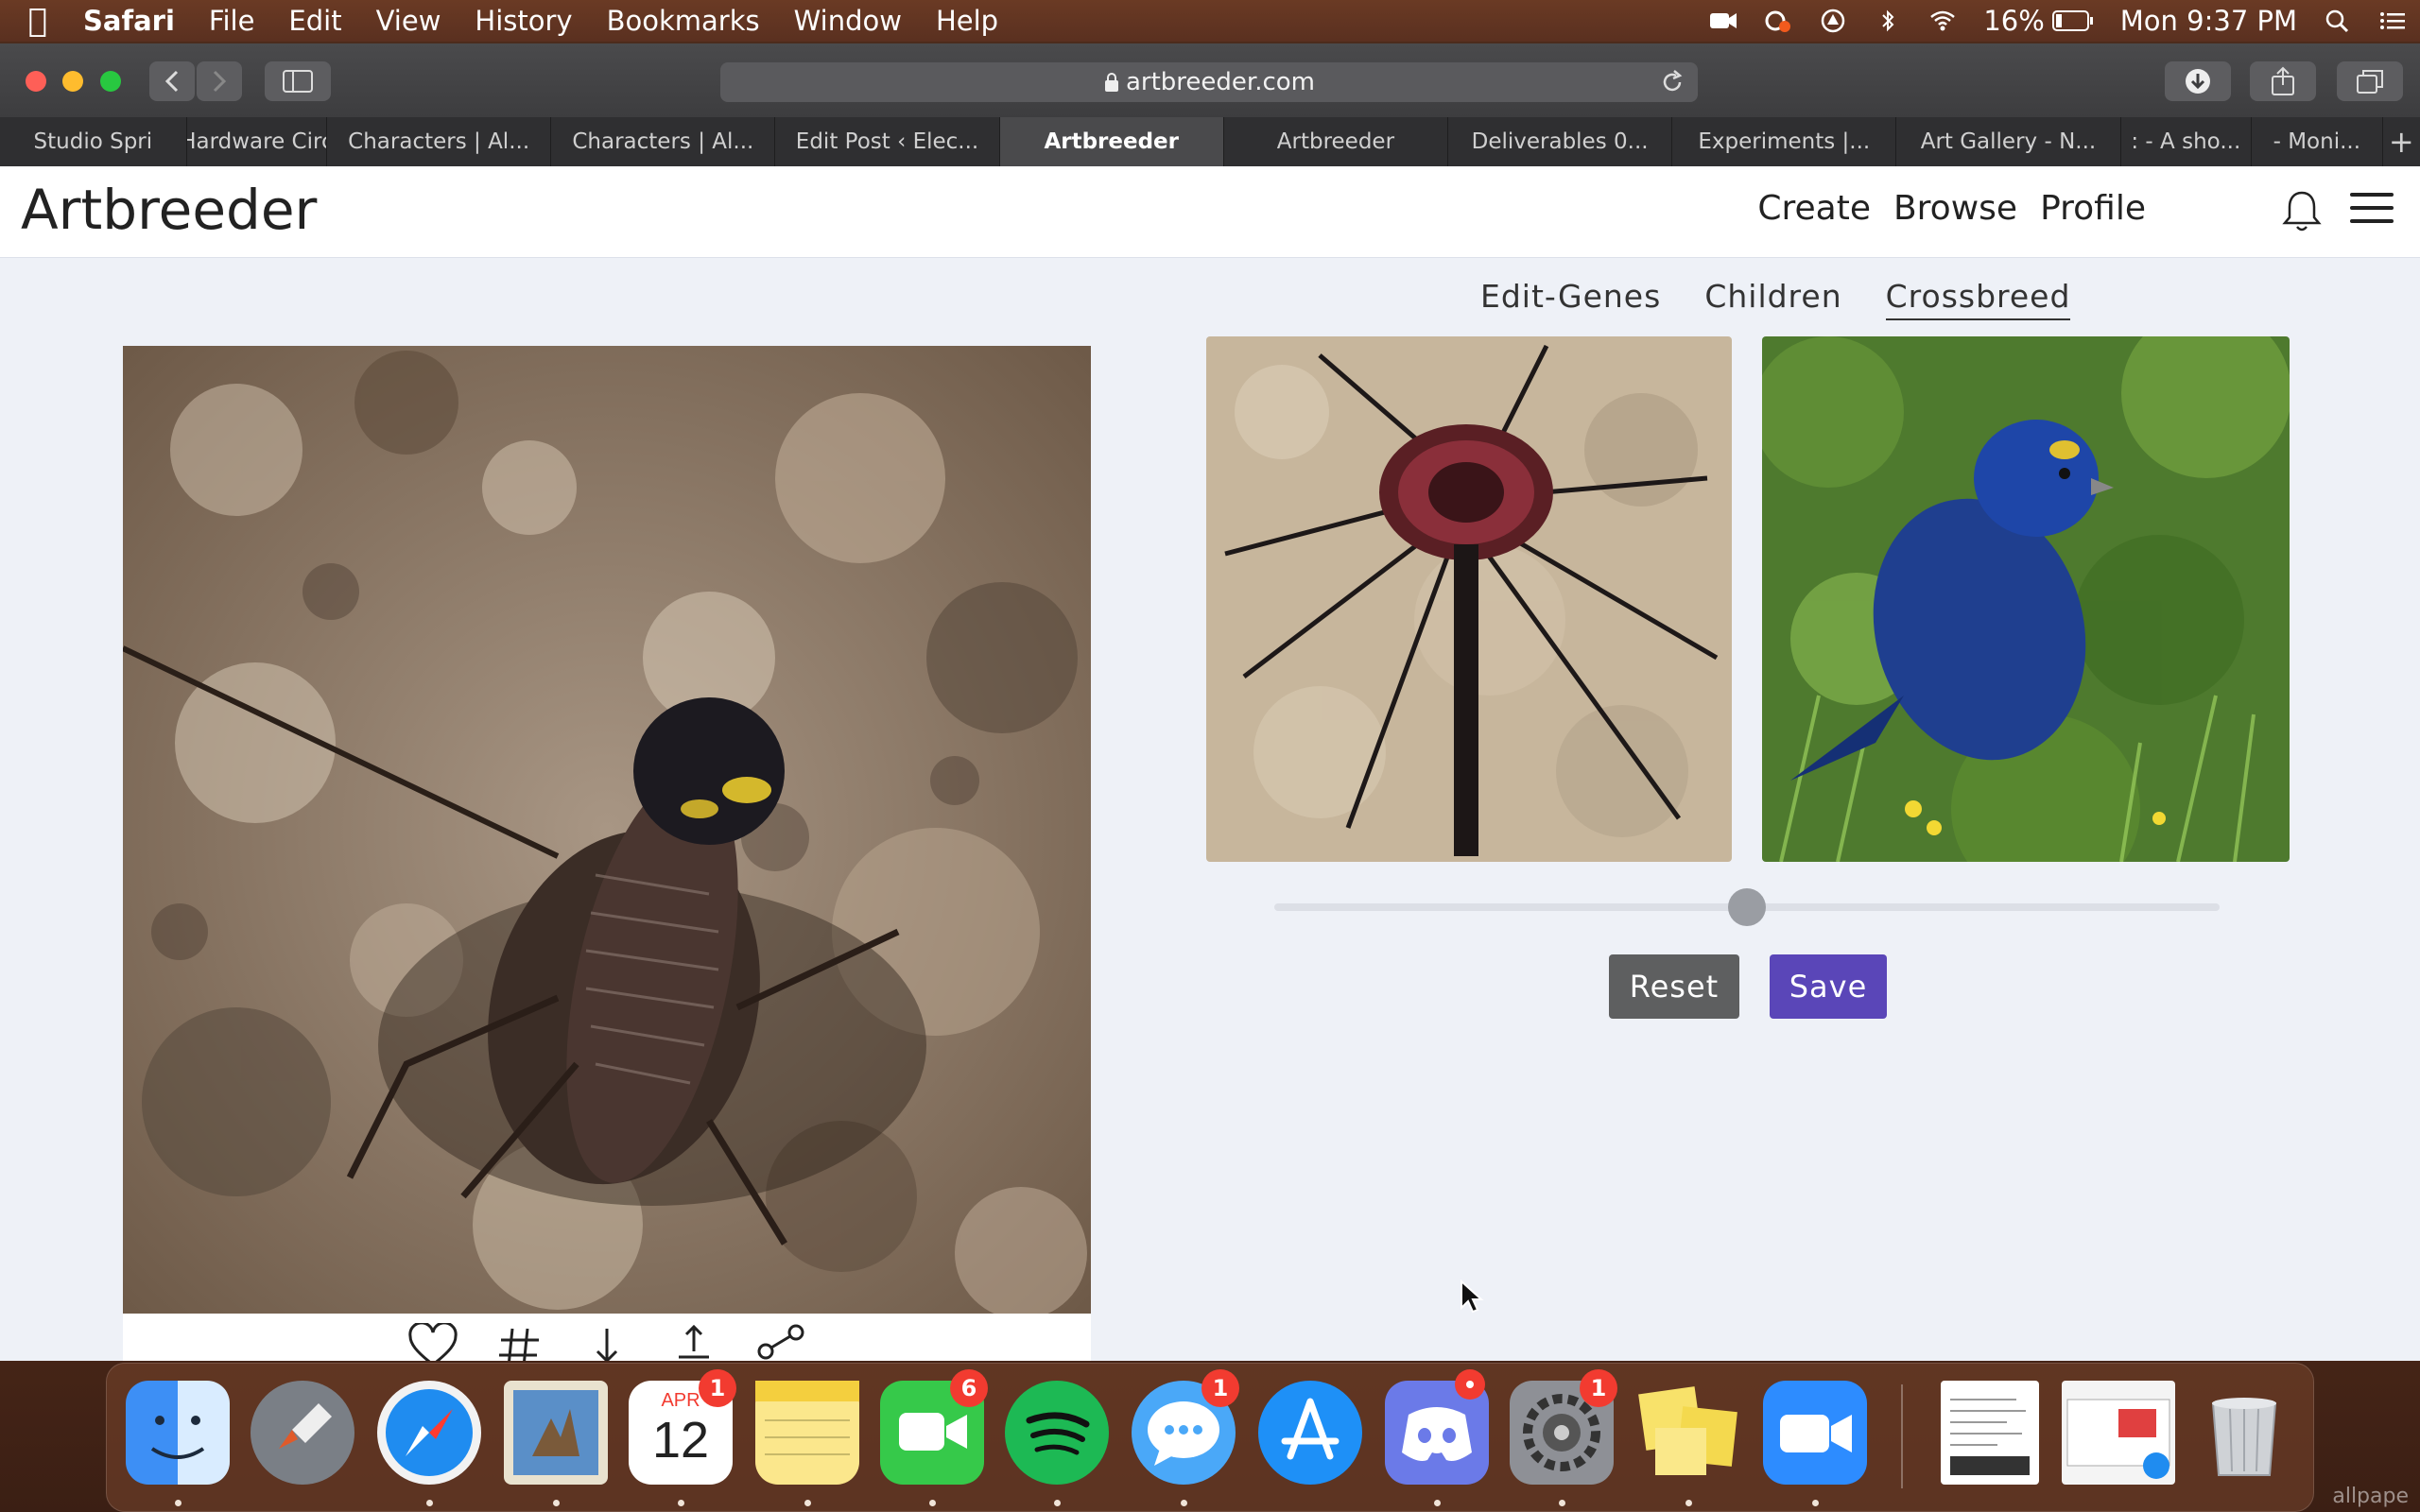  I want to click on spotify-icon, so click(1057, 1433).